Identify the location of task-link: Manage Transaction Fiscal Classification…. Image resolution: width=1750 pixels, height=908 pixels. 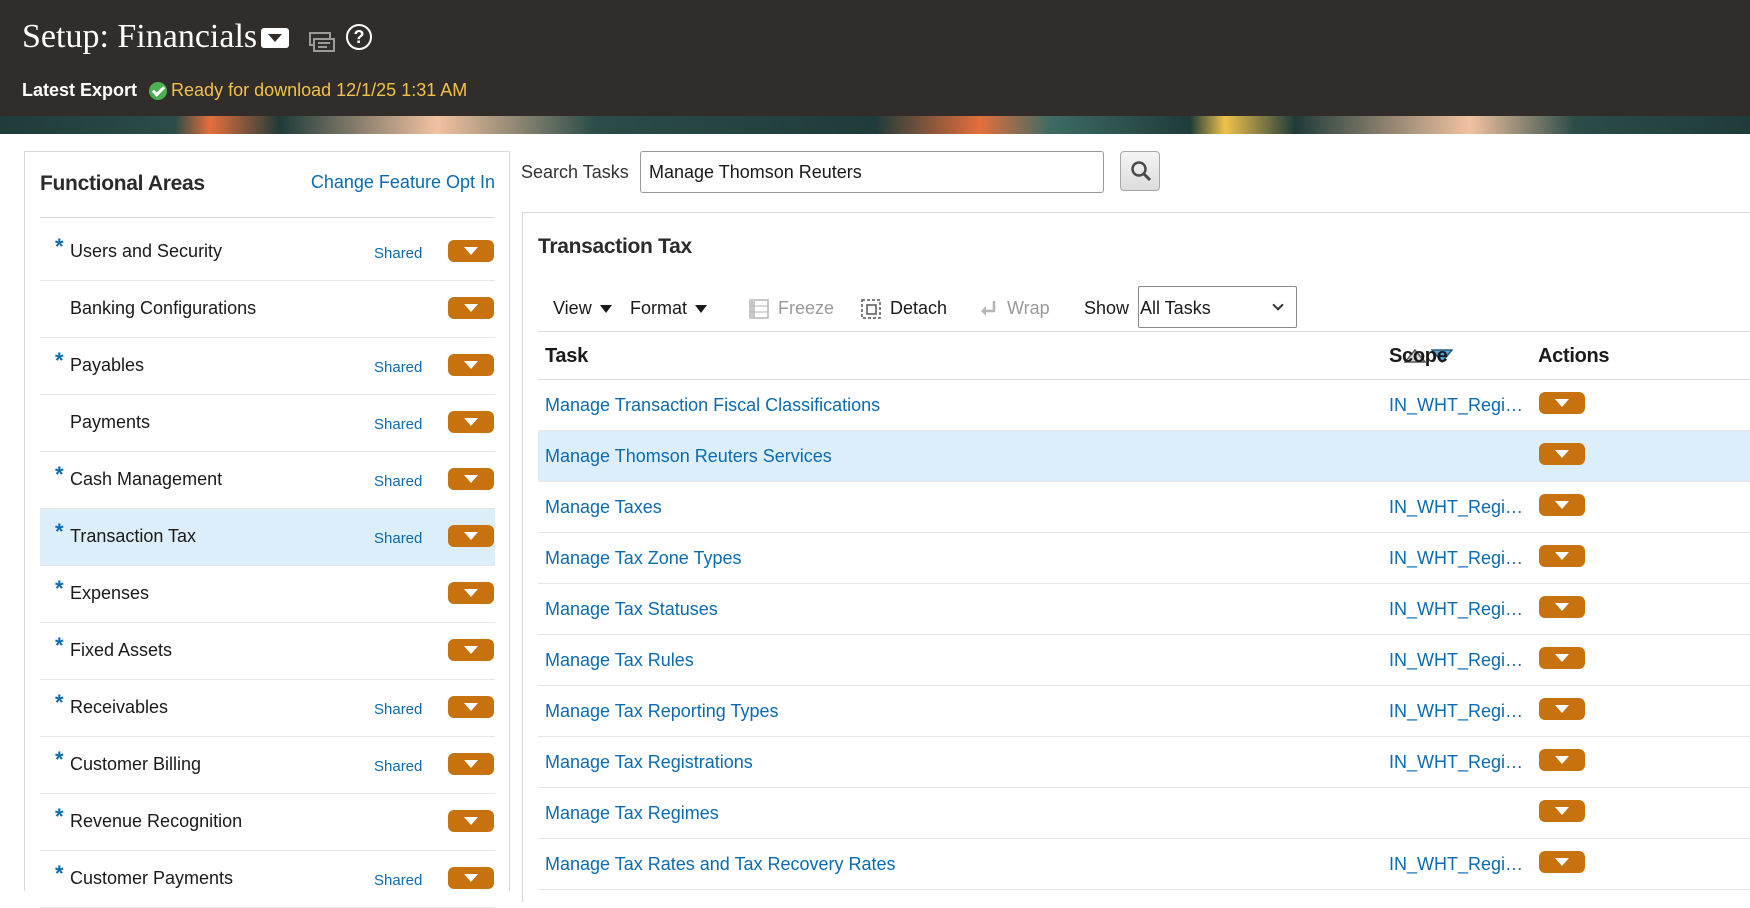
(712, 405).